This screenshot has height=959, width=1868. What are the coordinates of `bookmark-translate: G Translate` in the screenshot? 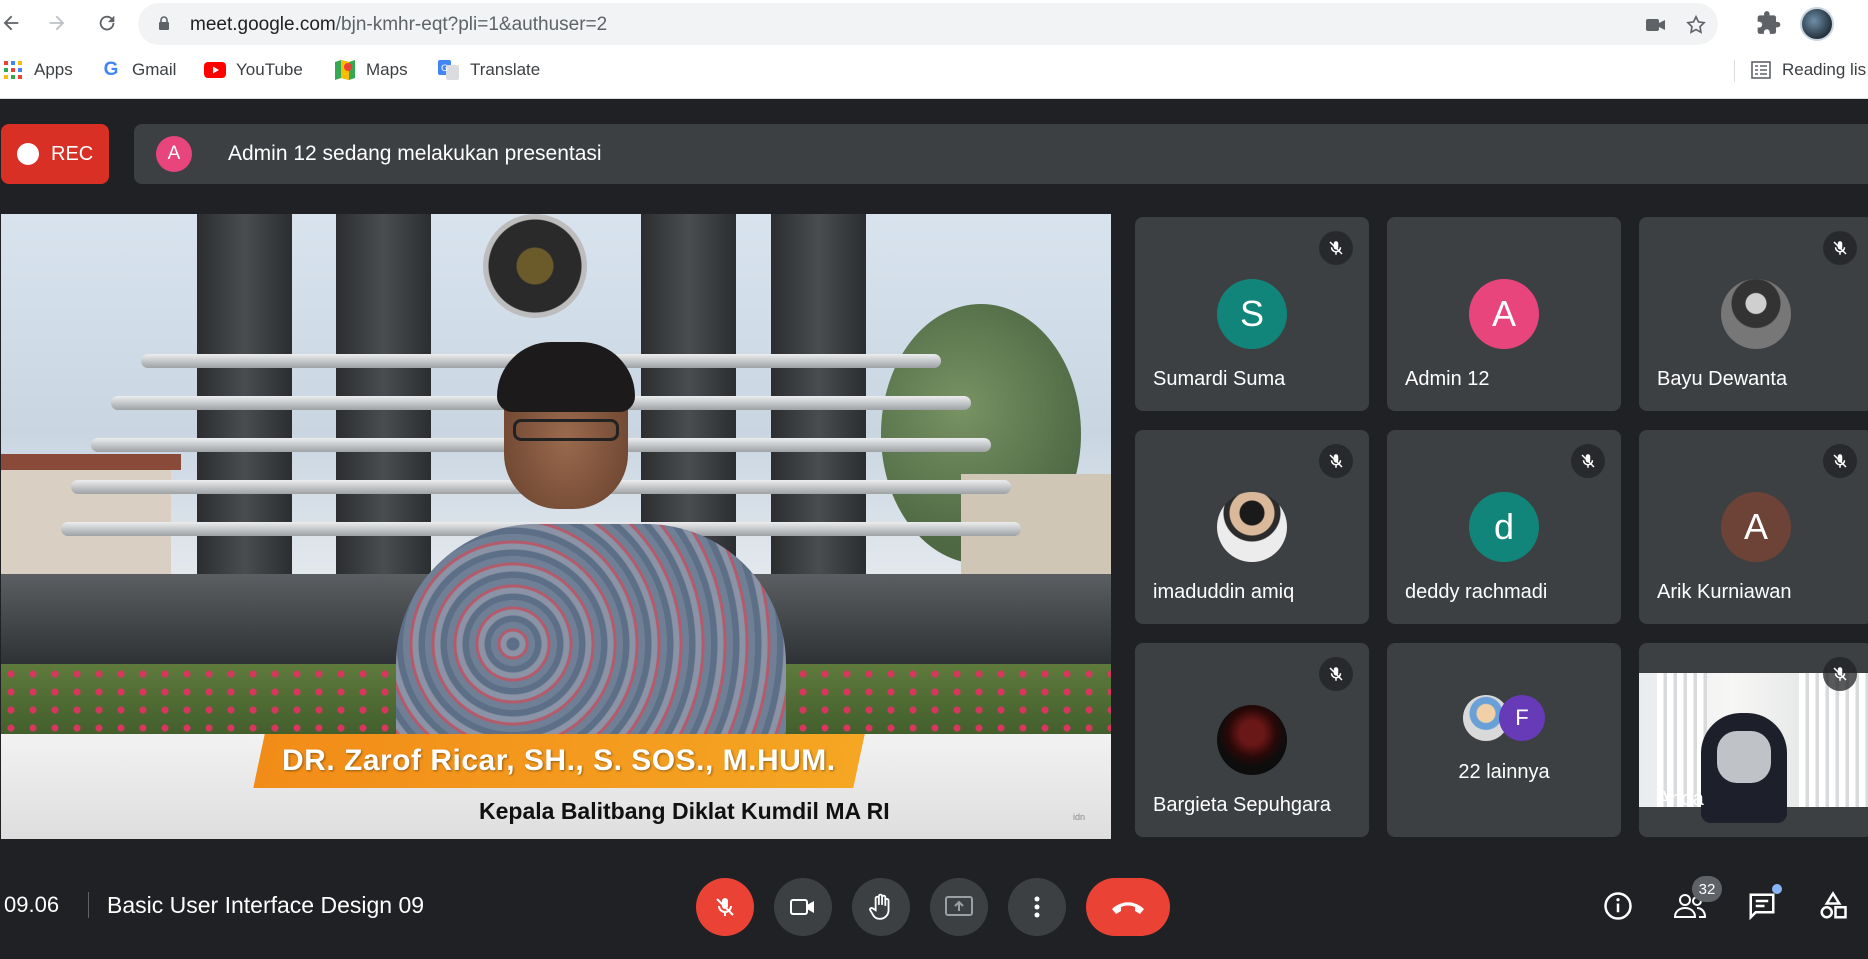 It's located at (489, 70).